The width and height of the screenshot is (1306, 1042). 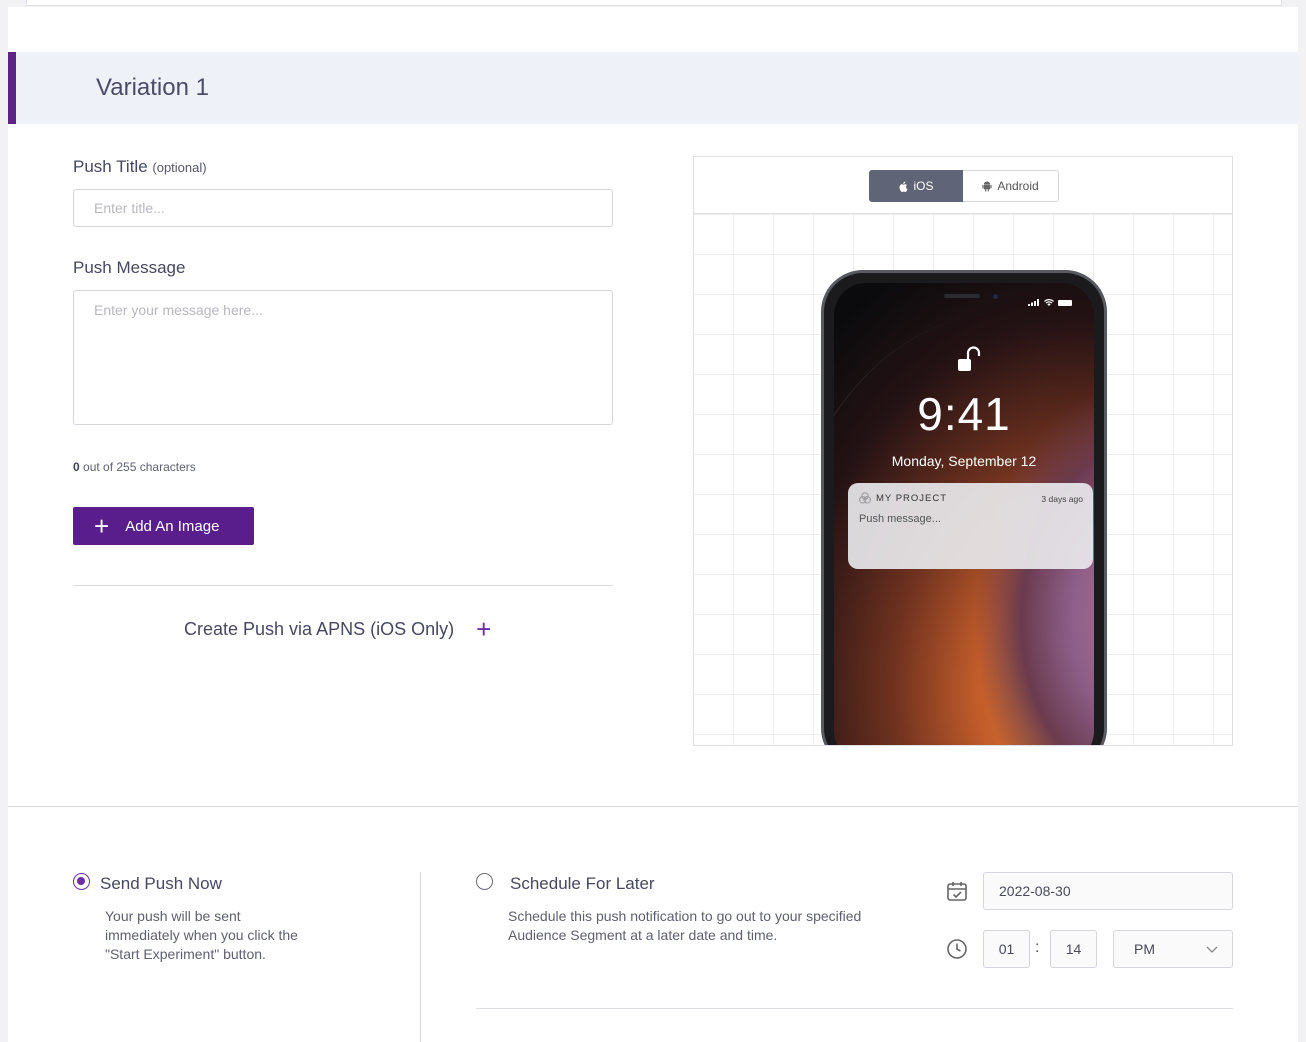 I want to click on notification-app-name: MY PROJECT, so click(x=912, y=498).